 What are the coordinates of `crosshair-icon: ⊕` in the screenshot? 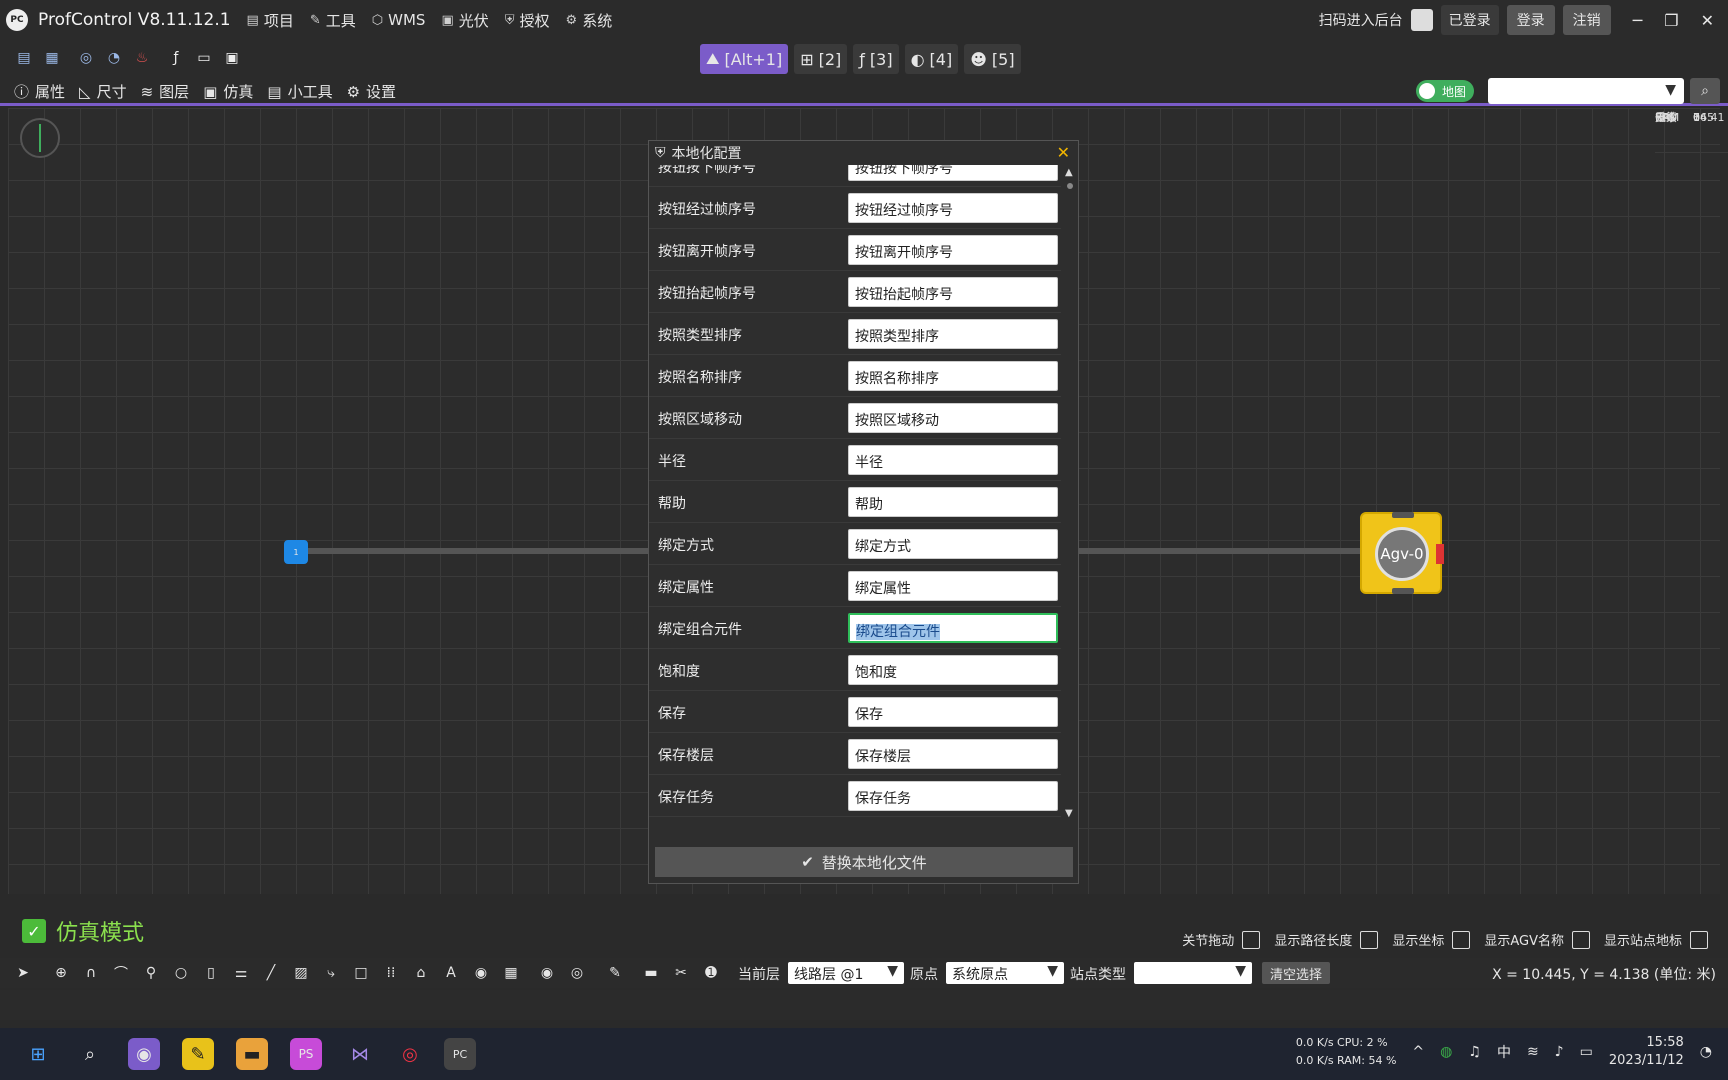 It's located at (61, 973).